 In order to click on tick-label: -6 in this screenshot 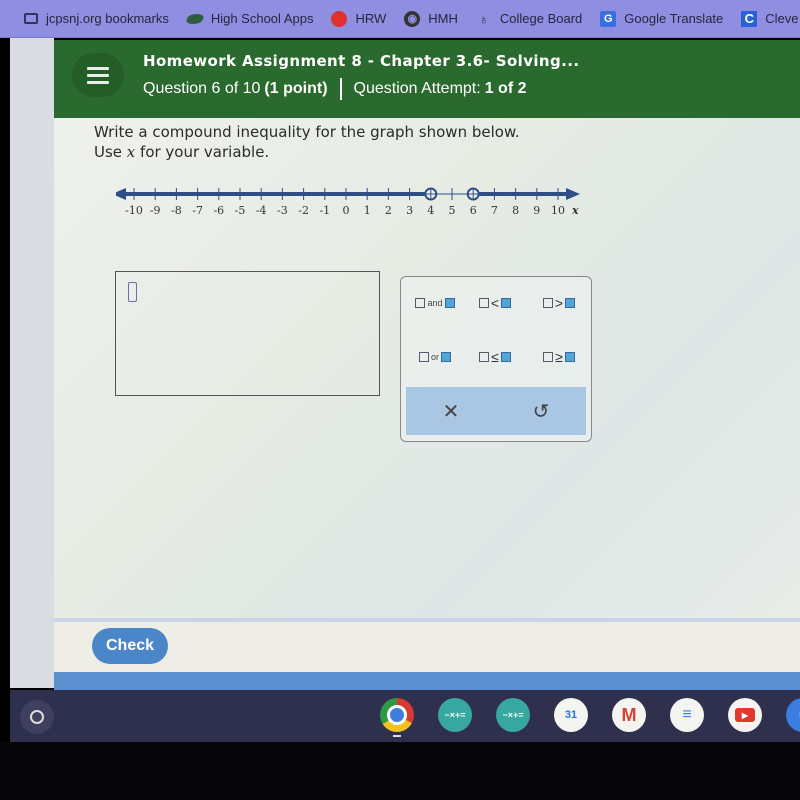, I will do `click(218, 210)`.